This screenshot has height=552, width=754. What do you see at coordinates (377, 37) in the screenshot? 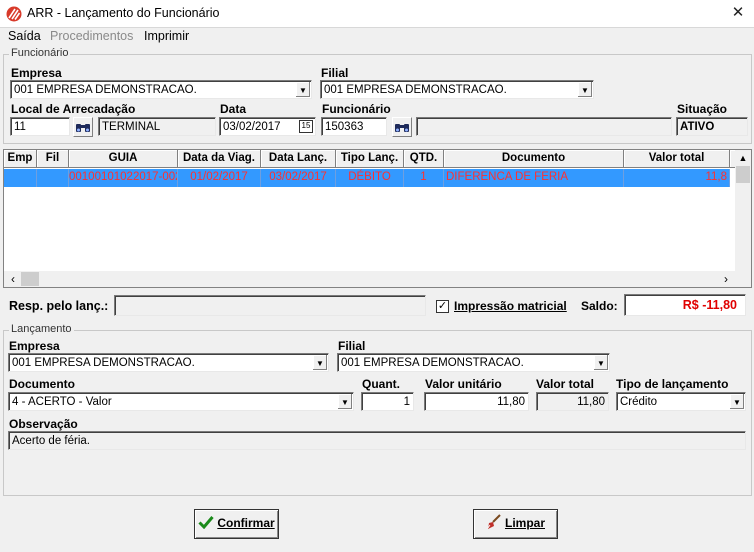
I see `menu-bar: Saída Procedimentos Imprimir` at bounding box center [377, 37].